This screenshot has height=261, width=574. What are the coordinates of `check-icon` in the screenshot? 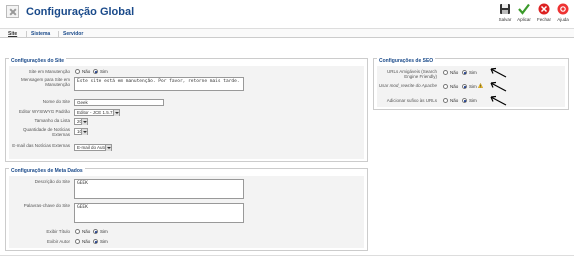 It's located at (524, 9).